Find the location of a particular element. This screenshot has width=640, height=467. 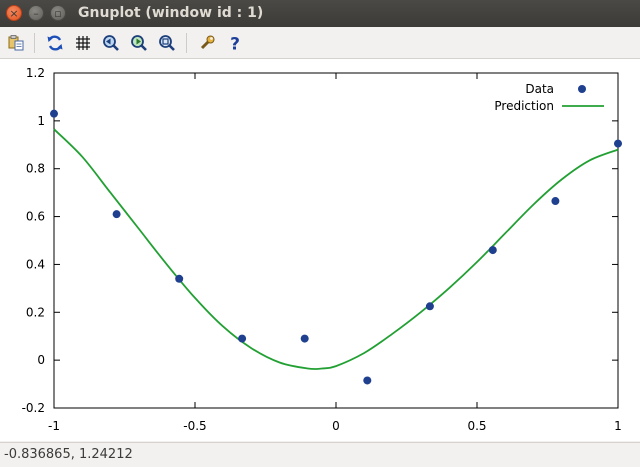

zoom-next-icon is located at coordinates (139, 43).